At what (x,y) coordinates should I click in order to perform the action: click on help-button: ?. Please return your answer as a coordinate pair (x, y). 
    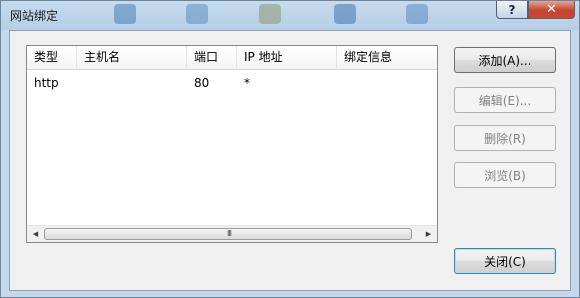
    Looking at the image, I should click on (512, 10).